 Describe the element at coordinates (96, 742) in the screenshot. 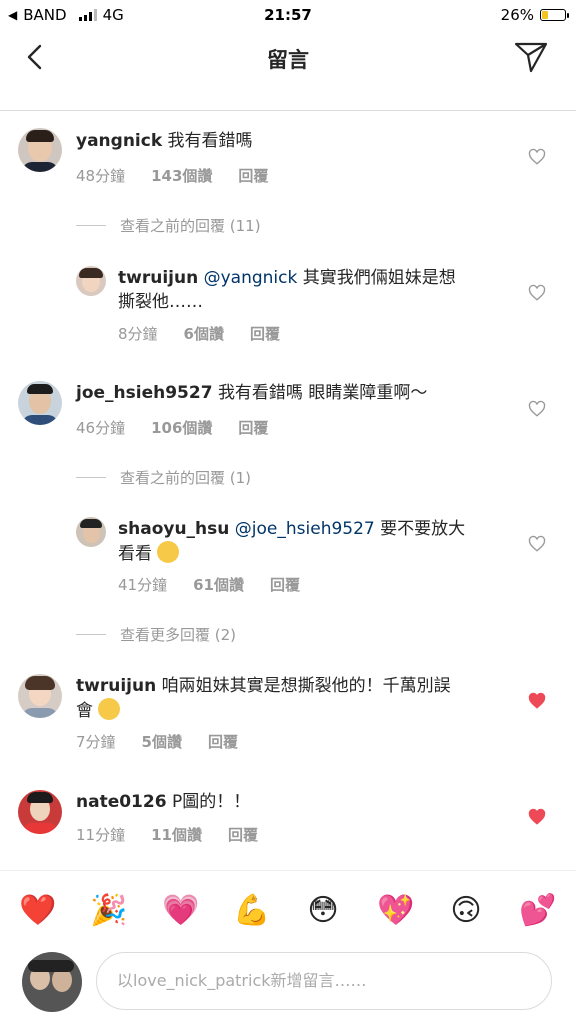

I see `comment-time: 7分鐘` at that location.